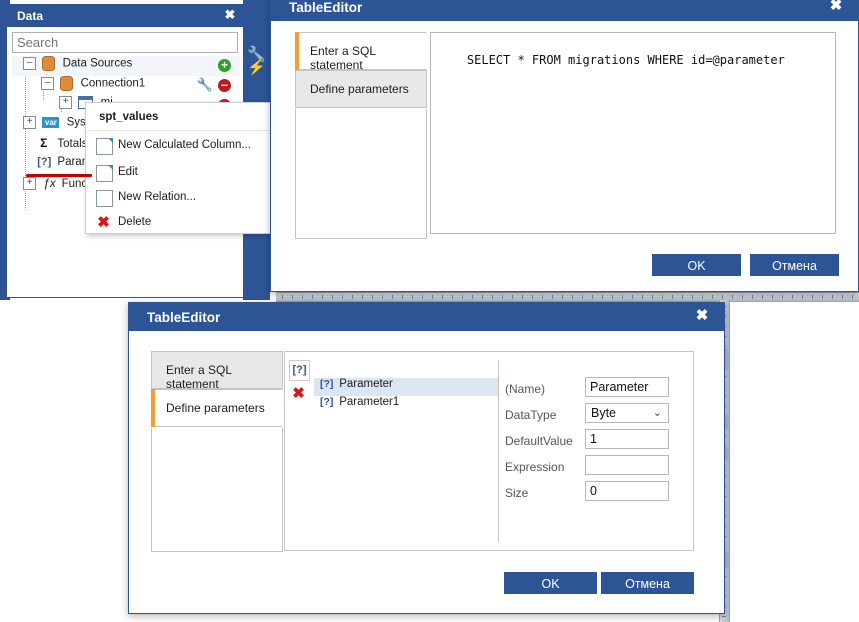 The width and height of the screenshot is (859, 622). I want to click on dialog-title: TableEditor, so click(326, 7).